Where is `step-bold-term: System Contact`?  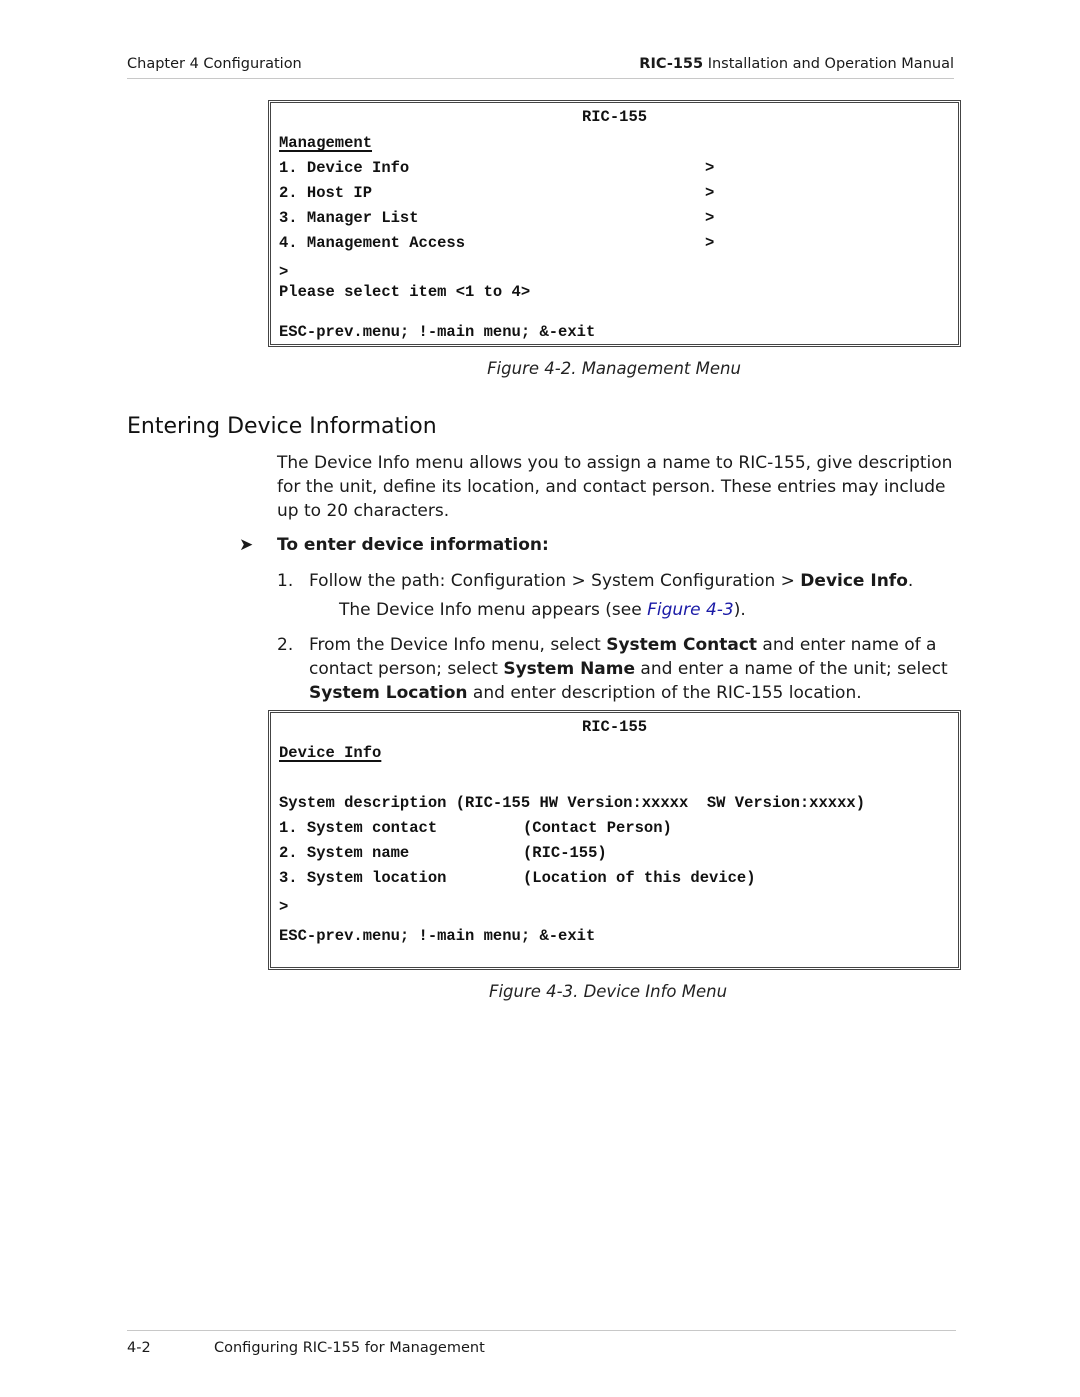
step-bold-term: System Contact is located at coordinates (682, 645).